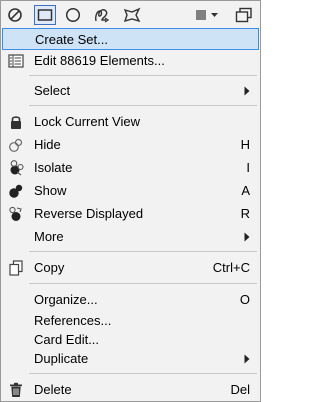 This screenshot has height=402, width=320. Describe the element at coordinates (49, 267) in the screenshot. I see `menu-item-label: Copy` at that location.